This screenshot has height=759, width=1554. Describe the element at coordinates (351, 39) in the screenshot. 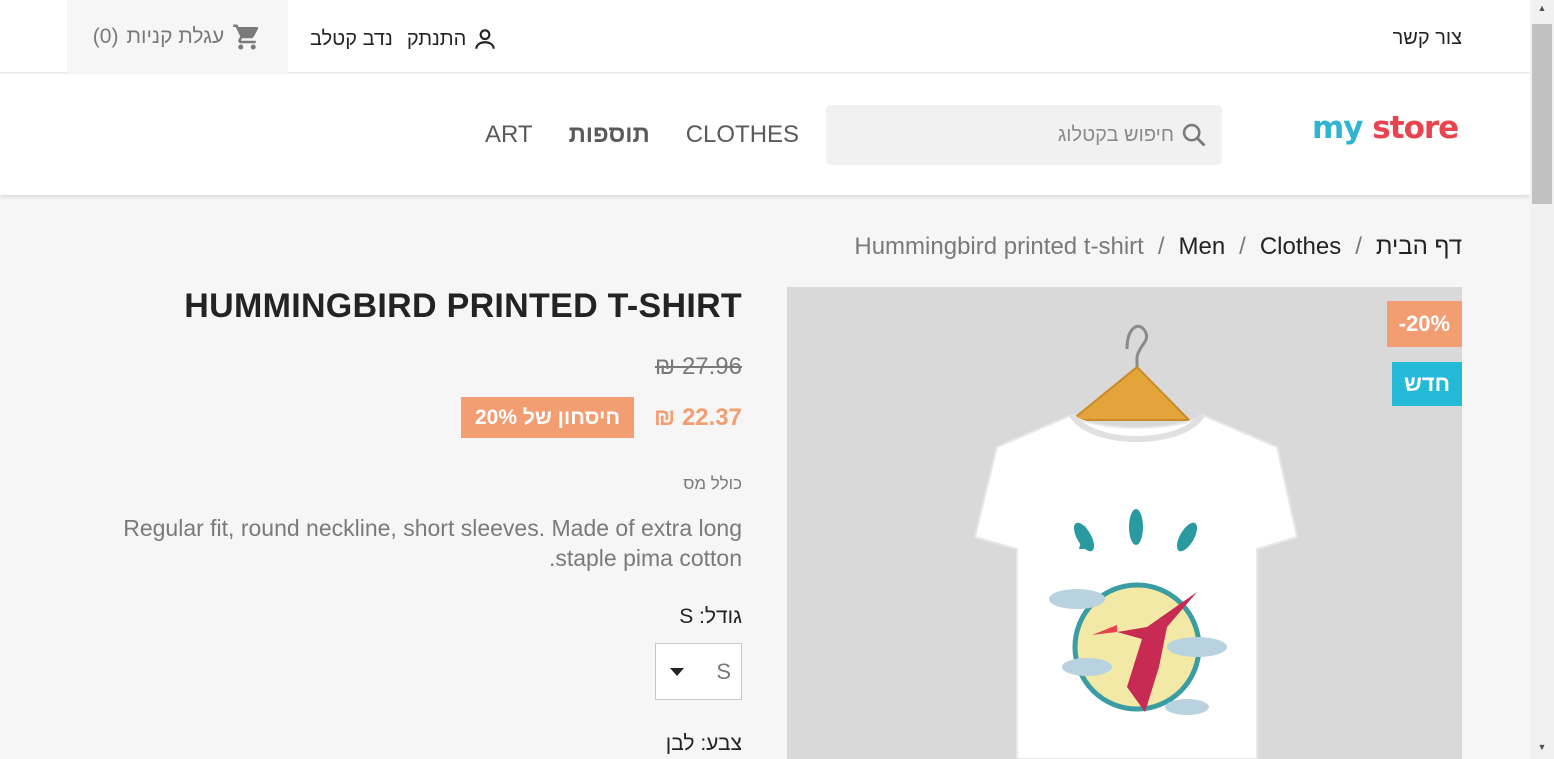

I see `account-name-link: נדב קטלב` at that location.